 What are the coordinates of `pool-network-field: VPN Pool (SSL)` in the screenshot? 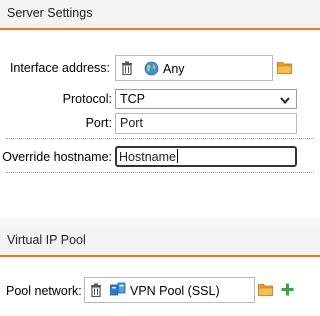 It's located at (169, 290).